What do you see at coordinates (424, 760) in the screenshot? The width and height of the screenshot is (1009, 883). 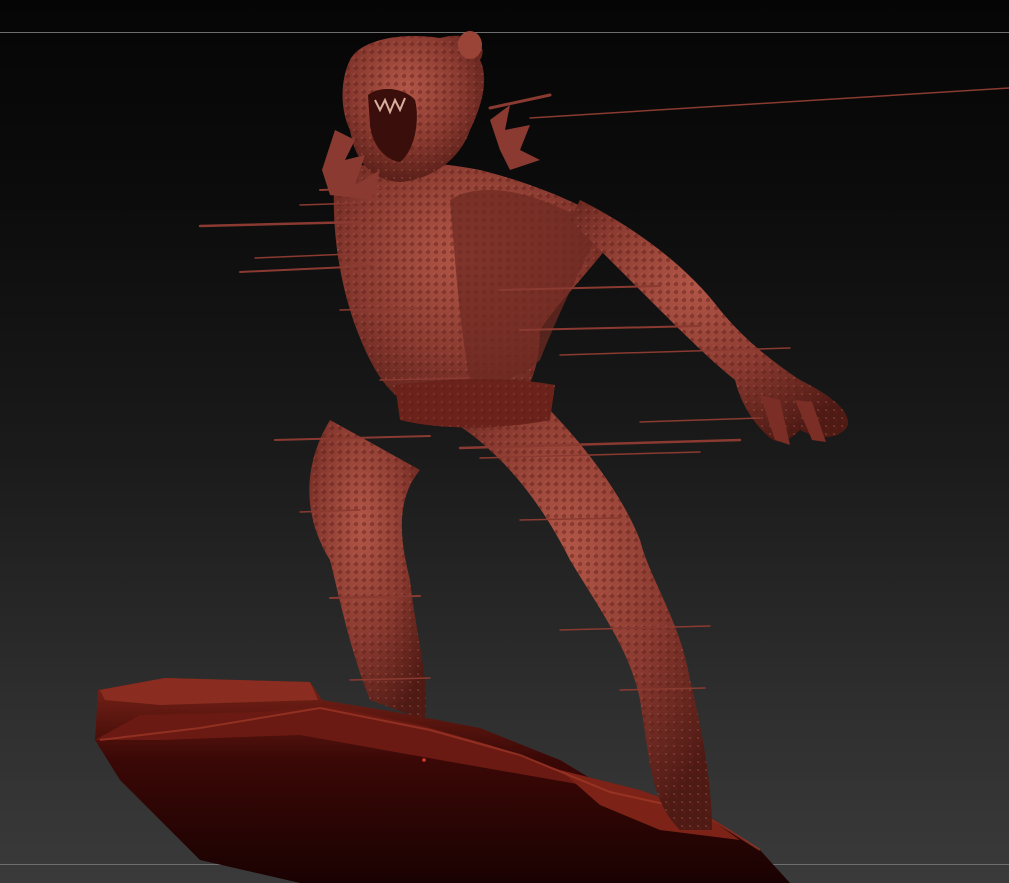 I see `pivot-marker` at bounding box center [424, 760].